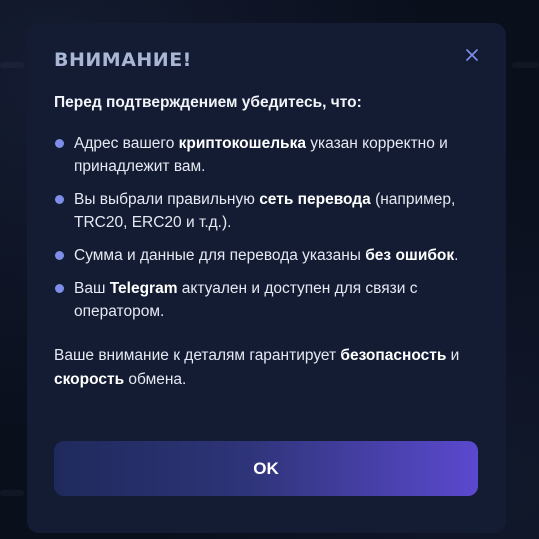 The width and height of the screenshot is (539, 539). I want to click on item-text: Вы выбрали правильную, so click(167, 199).